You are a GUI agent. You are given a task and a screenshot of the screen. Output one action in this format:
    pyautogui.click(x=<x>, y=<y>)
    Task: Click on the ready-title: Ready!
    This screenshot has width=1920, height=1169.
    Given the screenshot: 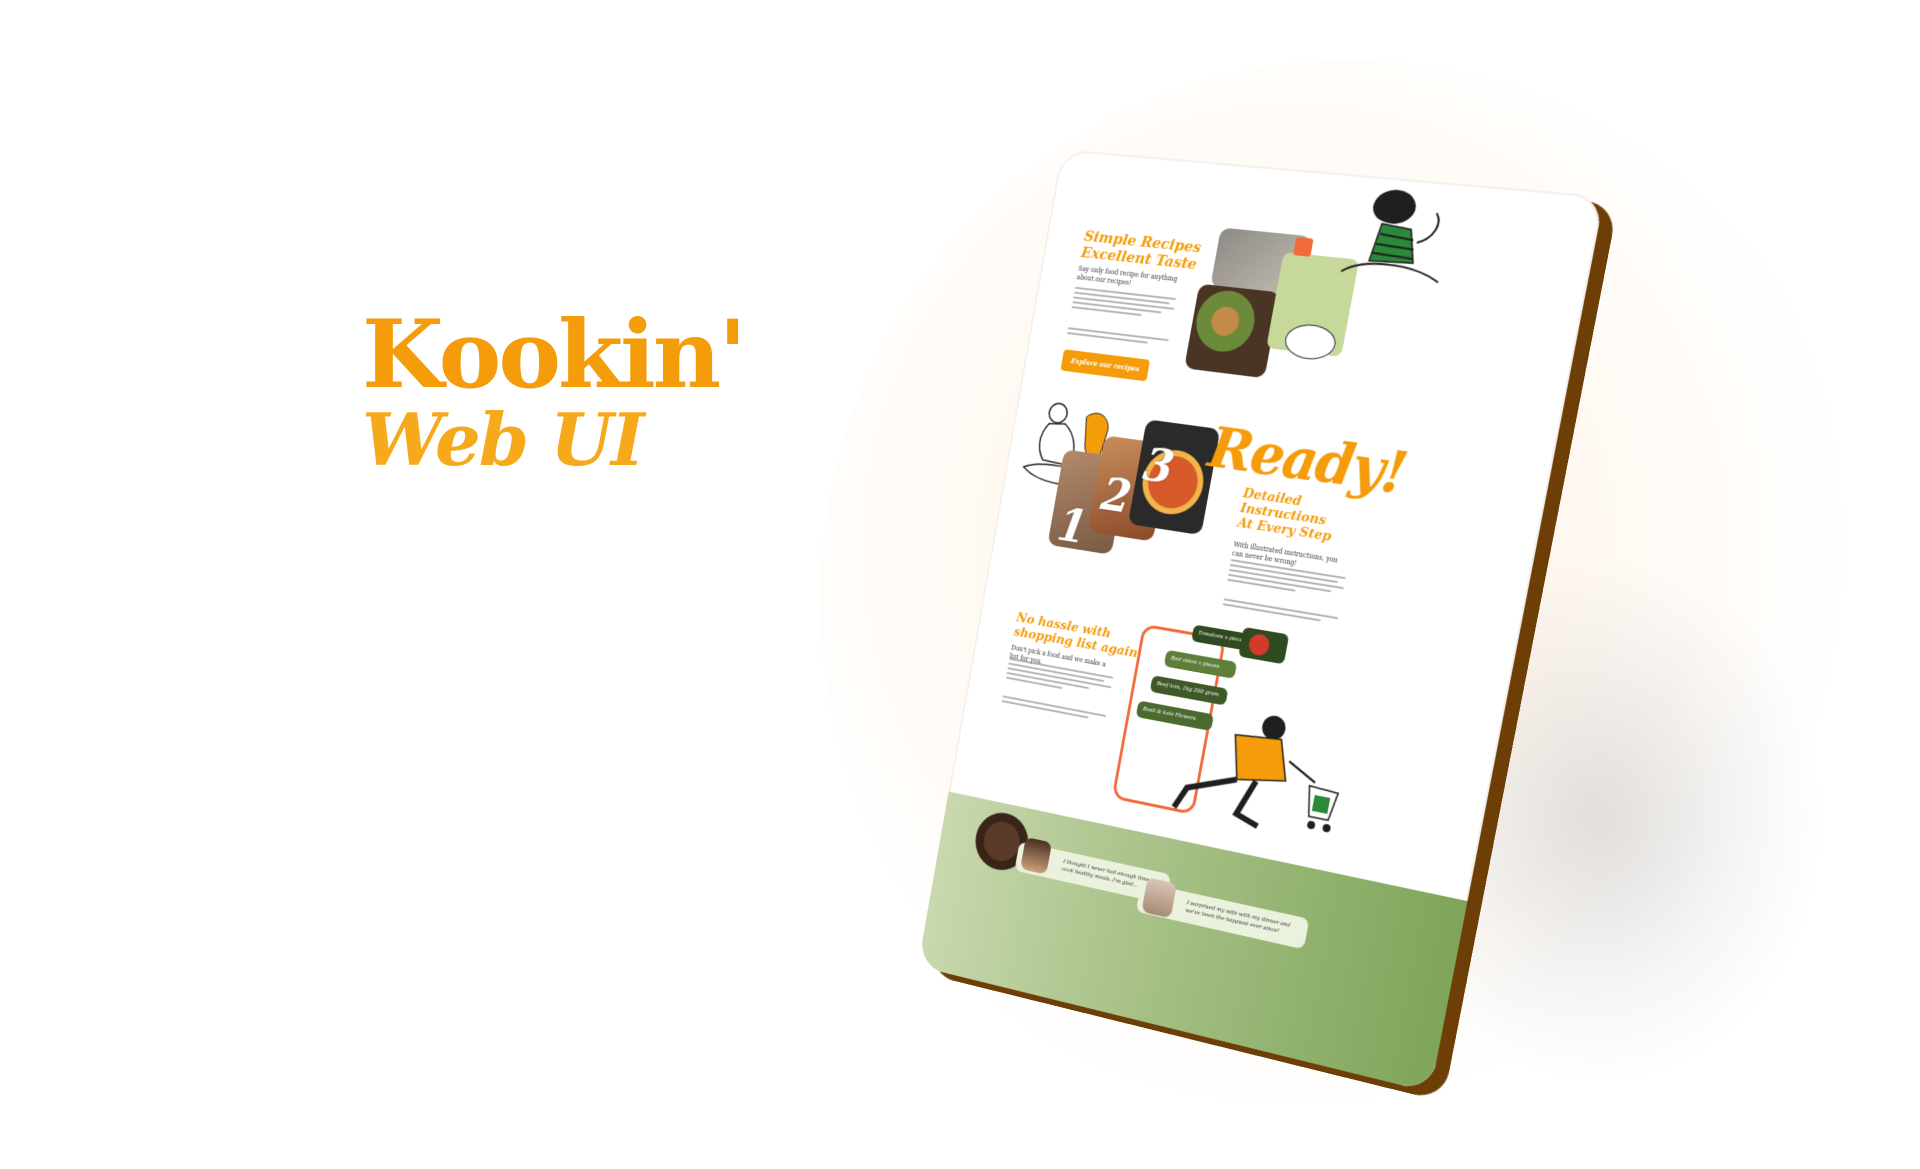 What is the action you would take?
    pyautogui.click(x=1307, y=460)
    